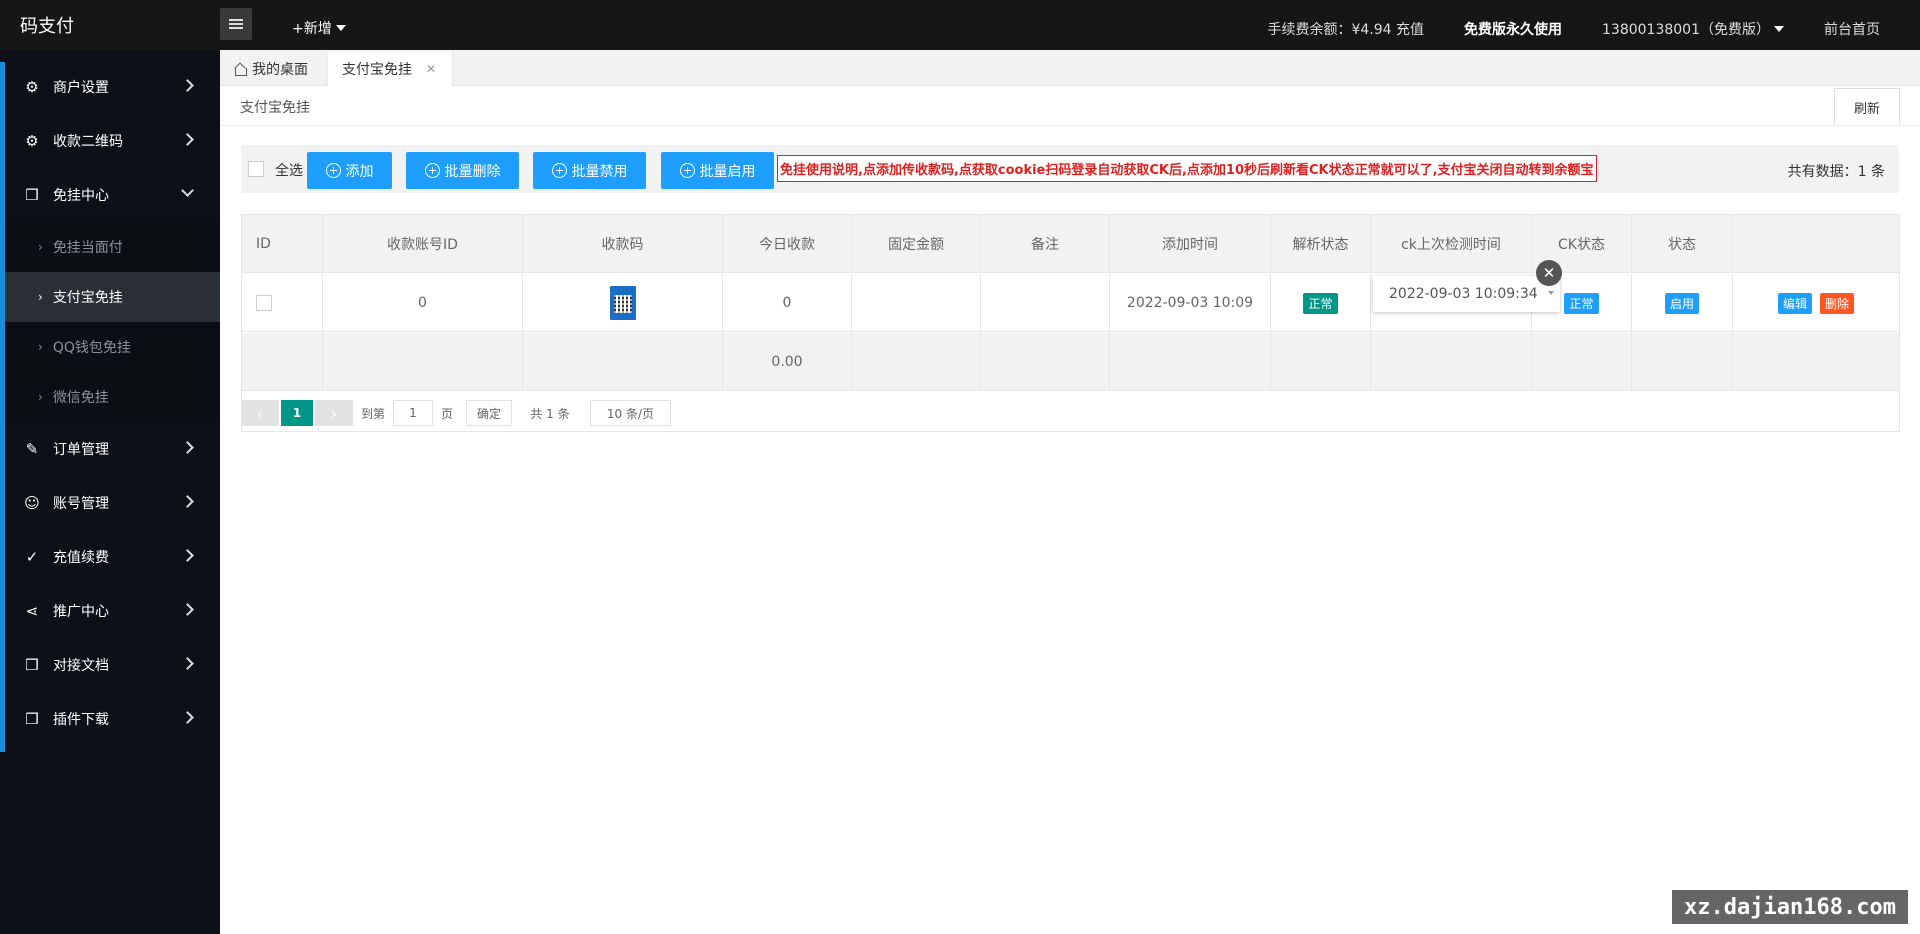 This screenshot has width=1920, height=934. Describe the element at coordinates (1190, 303) in the screenshot. I see `added-time-cell: 2022-09-03 10:09` at that location.